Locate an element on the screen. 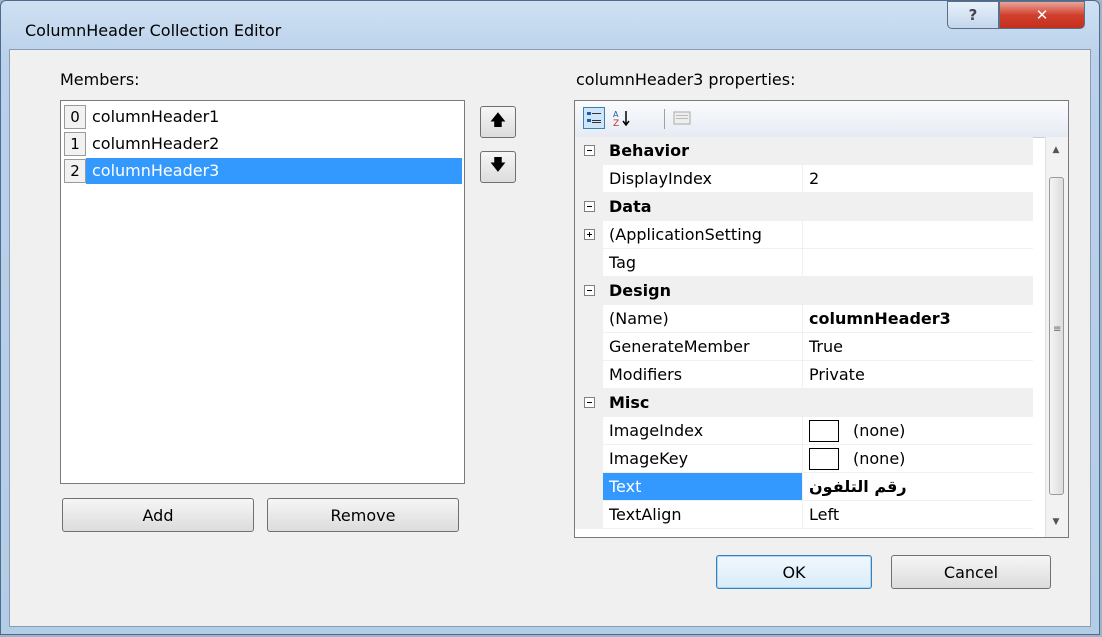  property-row: Tag is located at coordinates (804, 263).